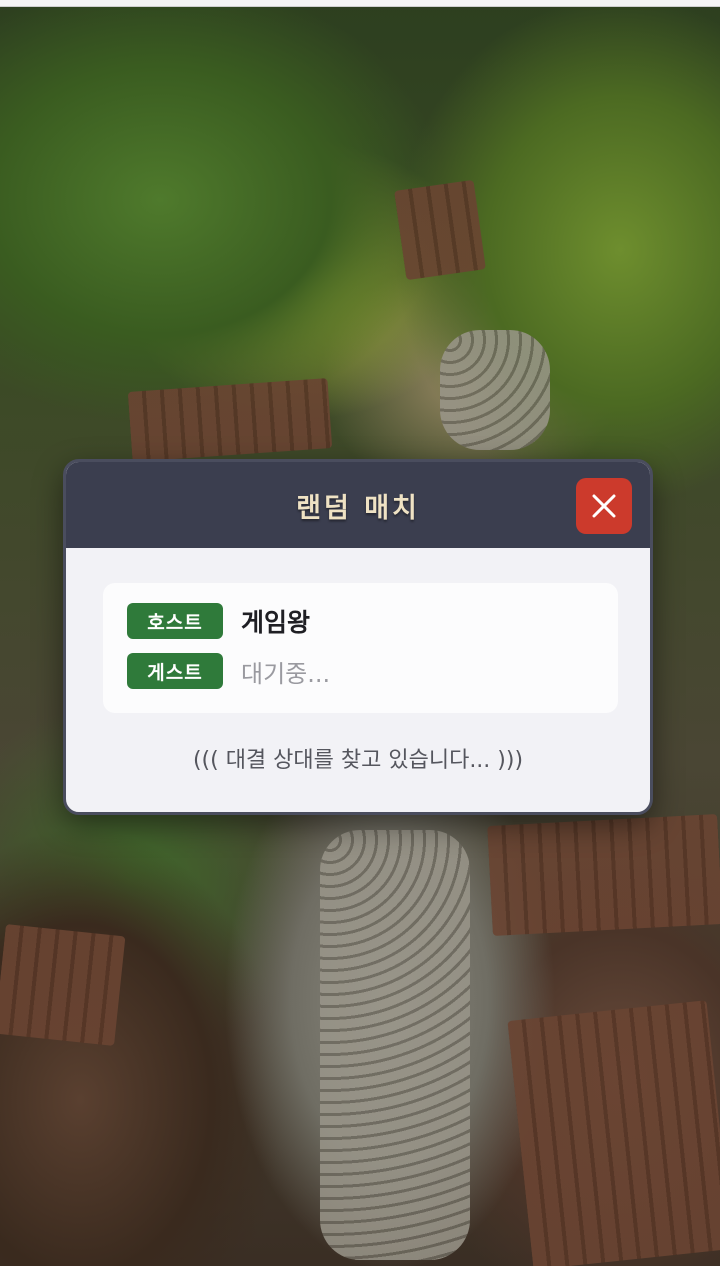  What do you see at coordinates (230, 420) in the screenshot?
I see `background-roof-middle` at bounding box center [230, 420].